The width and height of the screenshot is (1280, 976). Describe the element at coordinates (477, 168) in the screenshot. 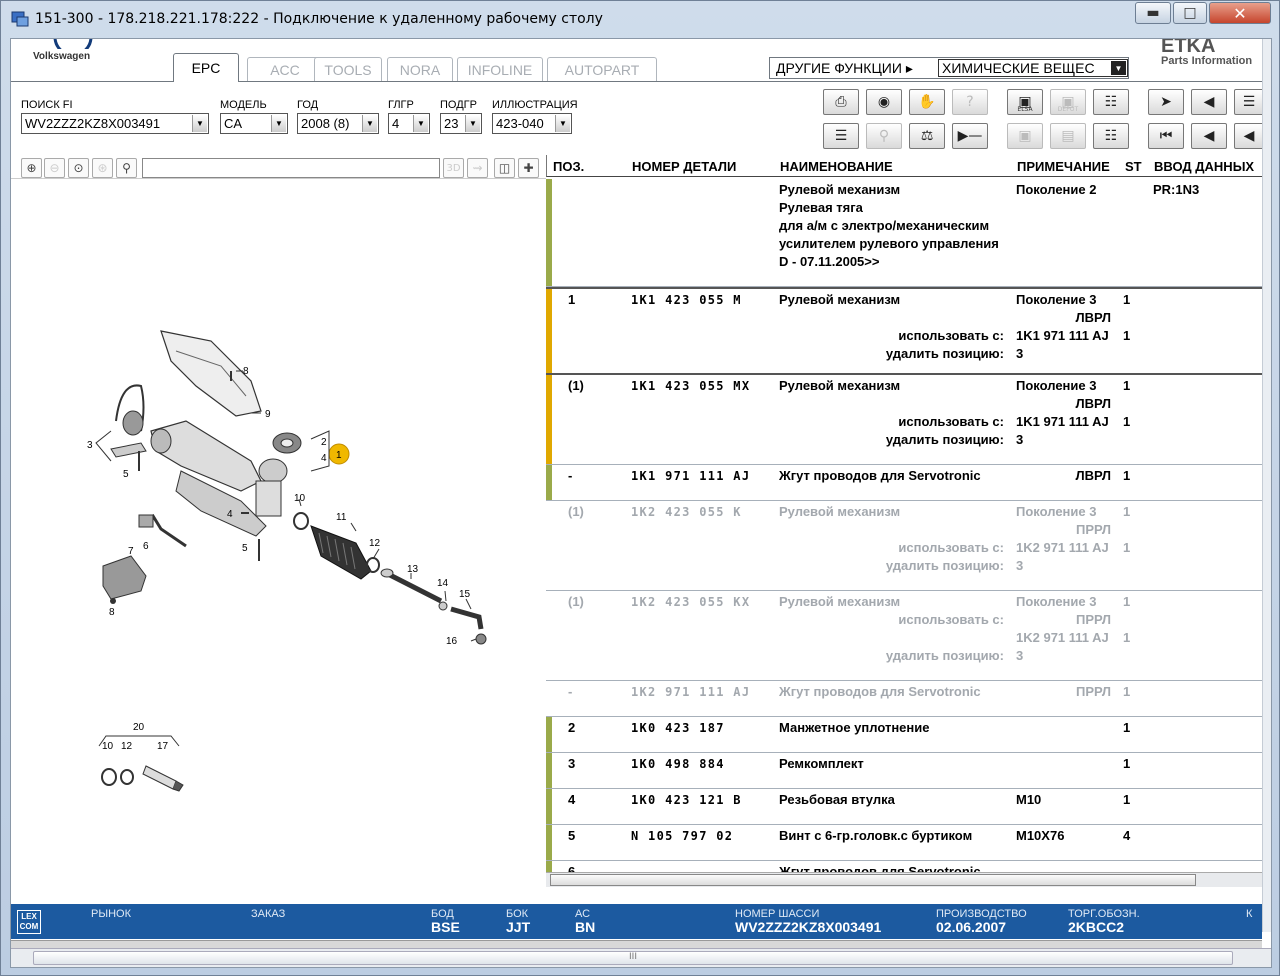

I see `split-view-button: ⇝` at that location.